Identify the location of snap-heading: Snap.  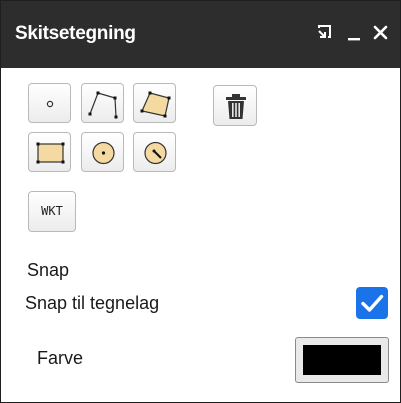
(48, 270).